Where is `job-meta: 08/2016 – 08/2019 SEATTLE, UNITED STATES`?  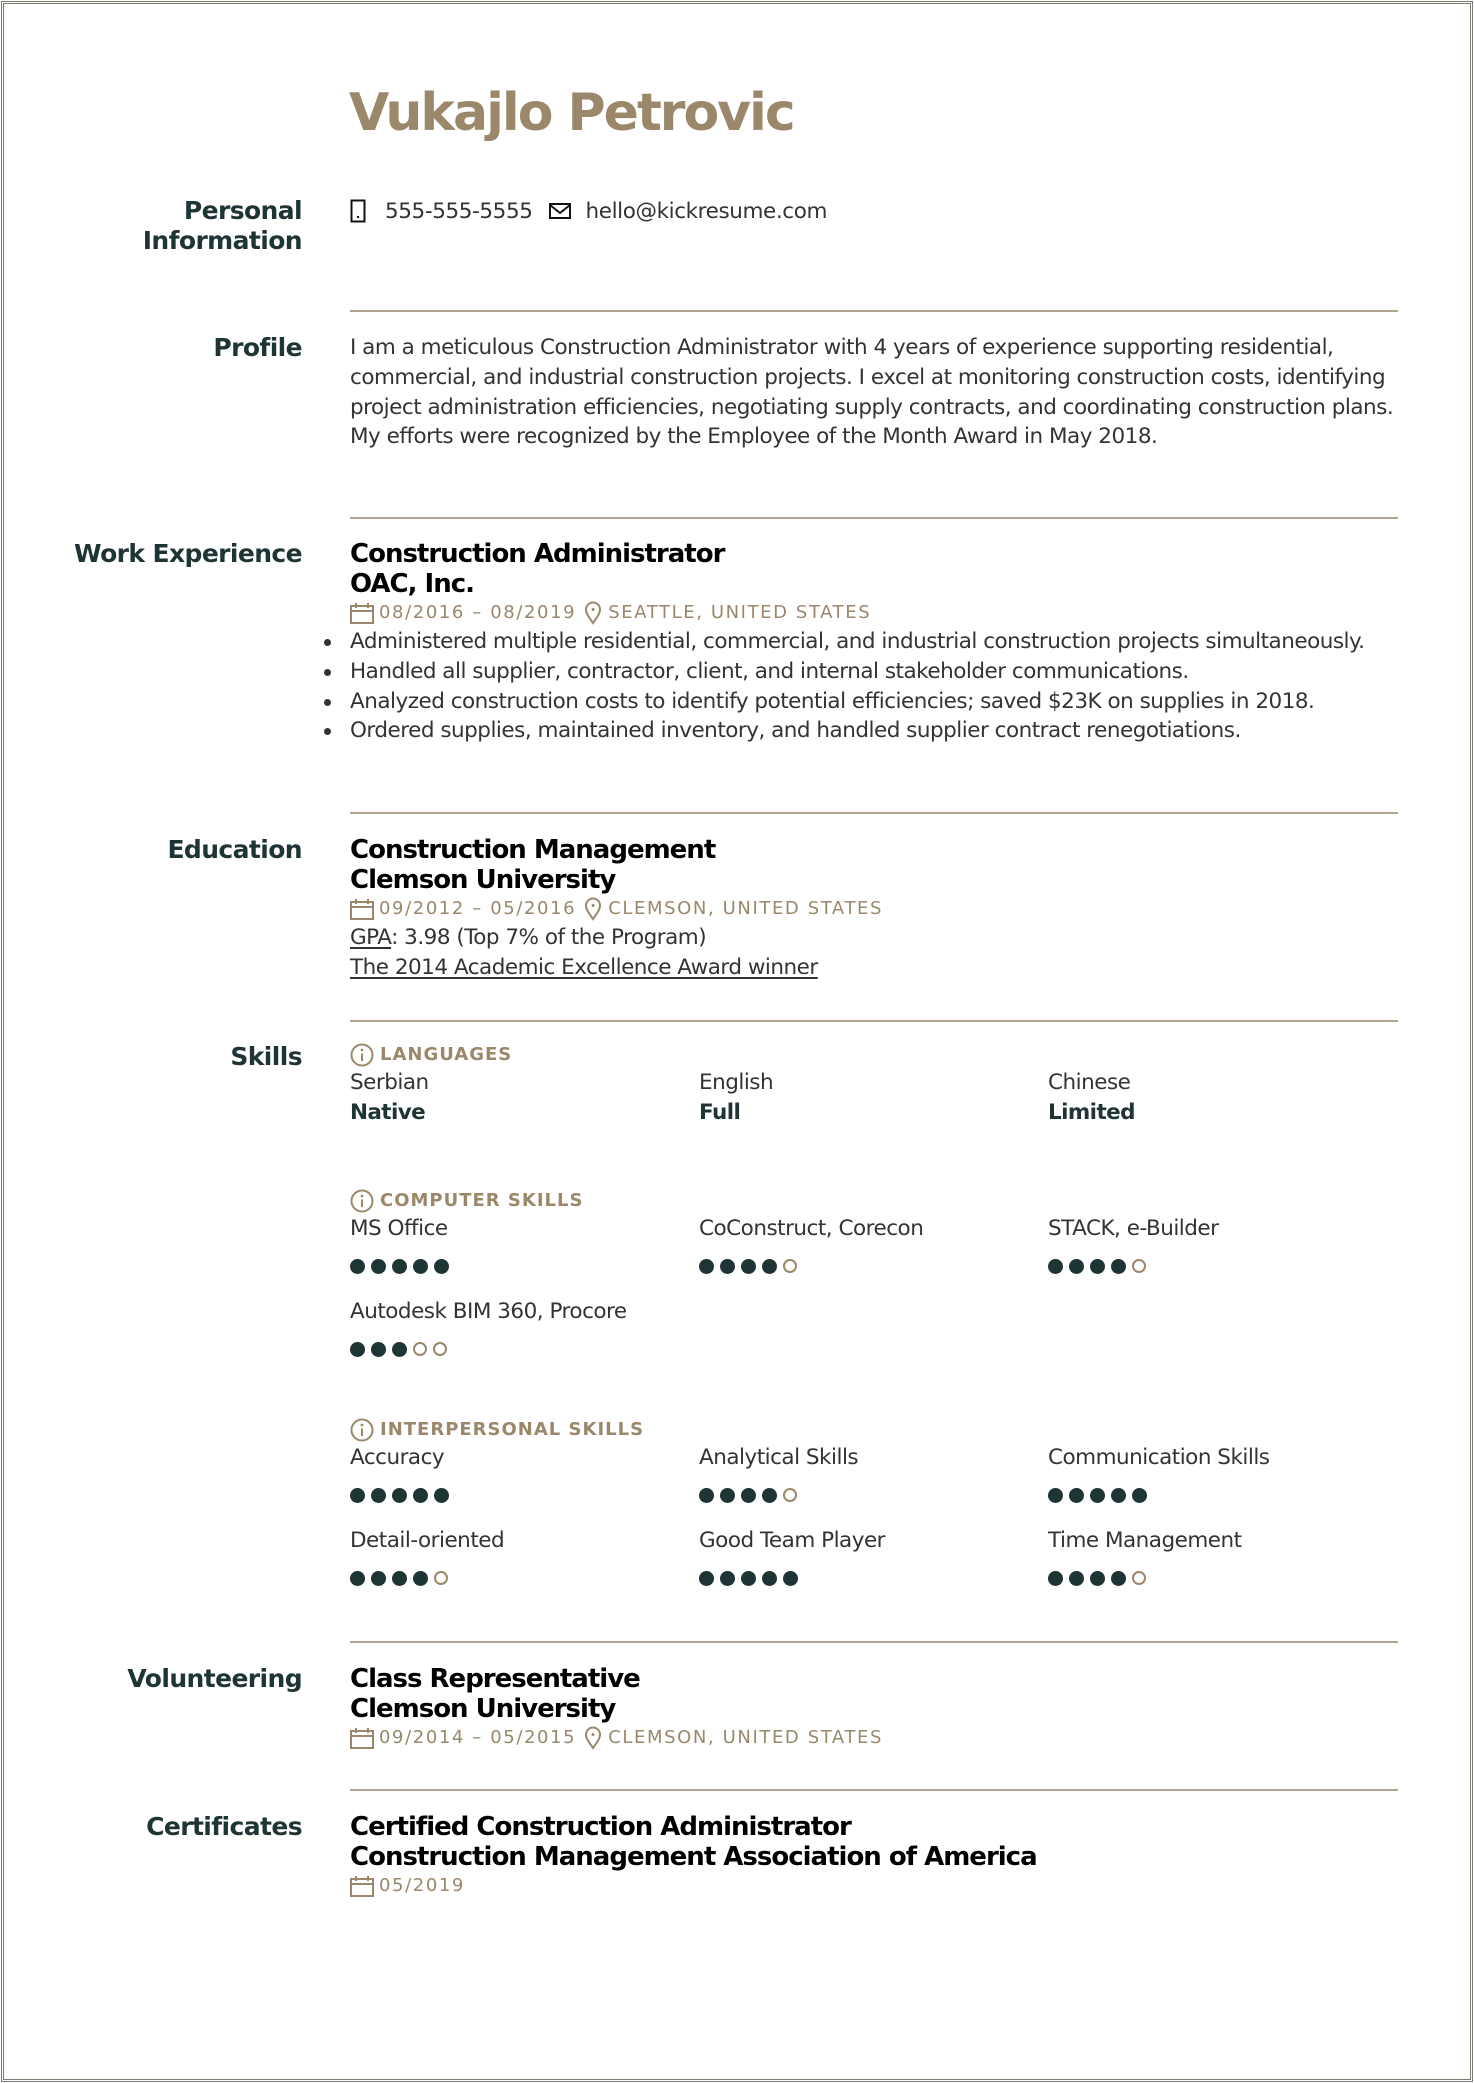 job-meta: 08/2016 – 08/2019 SEATTLE, UNITED STATES is located at coordinates (874, 613).